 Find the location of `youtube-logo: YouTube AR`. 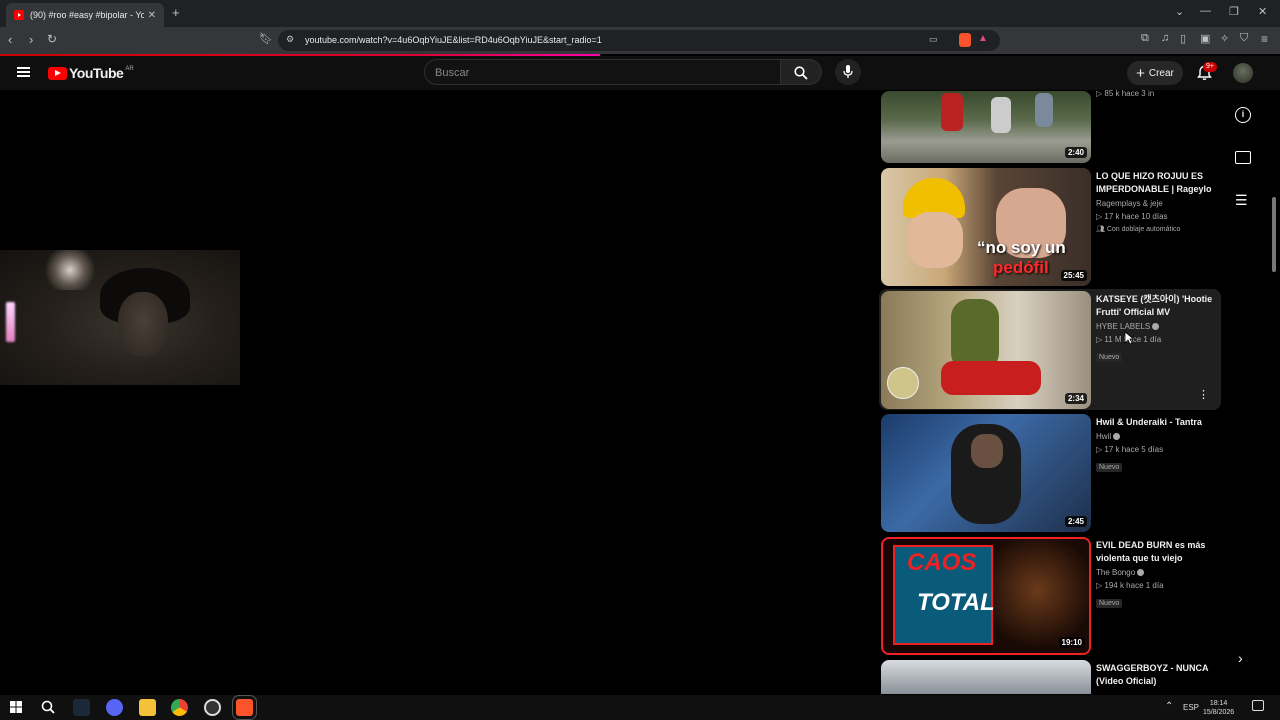

youtube-logo: YouTube AR is located at coordinates (91, 73).